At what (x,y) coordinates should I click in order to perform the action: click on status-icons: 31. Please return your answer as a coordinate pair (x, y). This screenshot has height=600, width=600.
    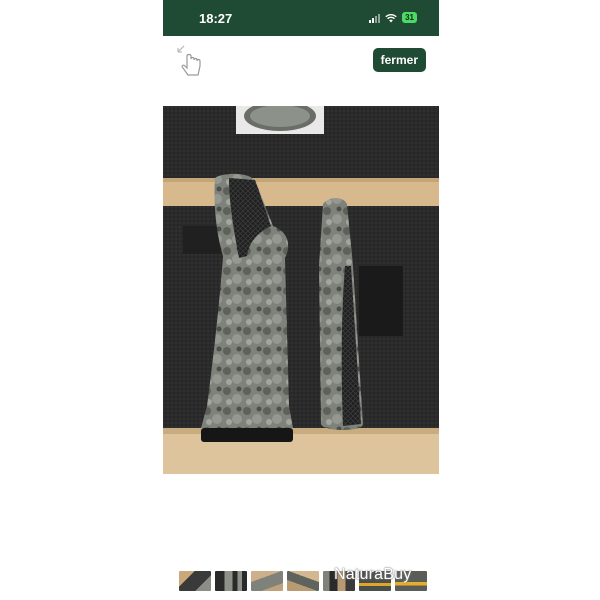
    Looking at the image, I should click on (393, 17).